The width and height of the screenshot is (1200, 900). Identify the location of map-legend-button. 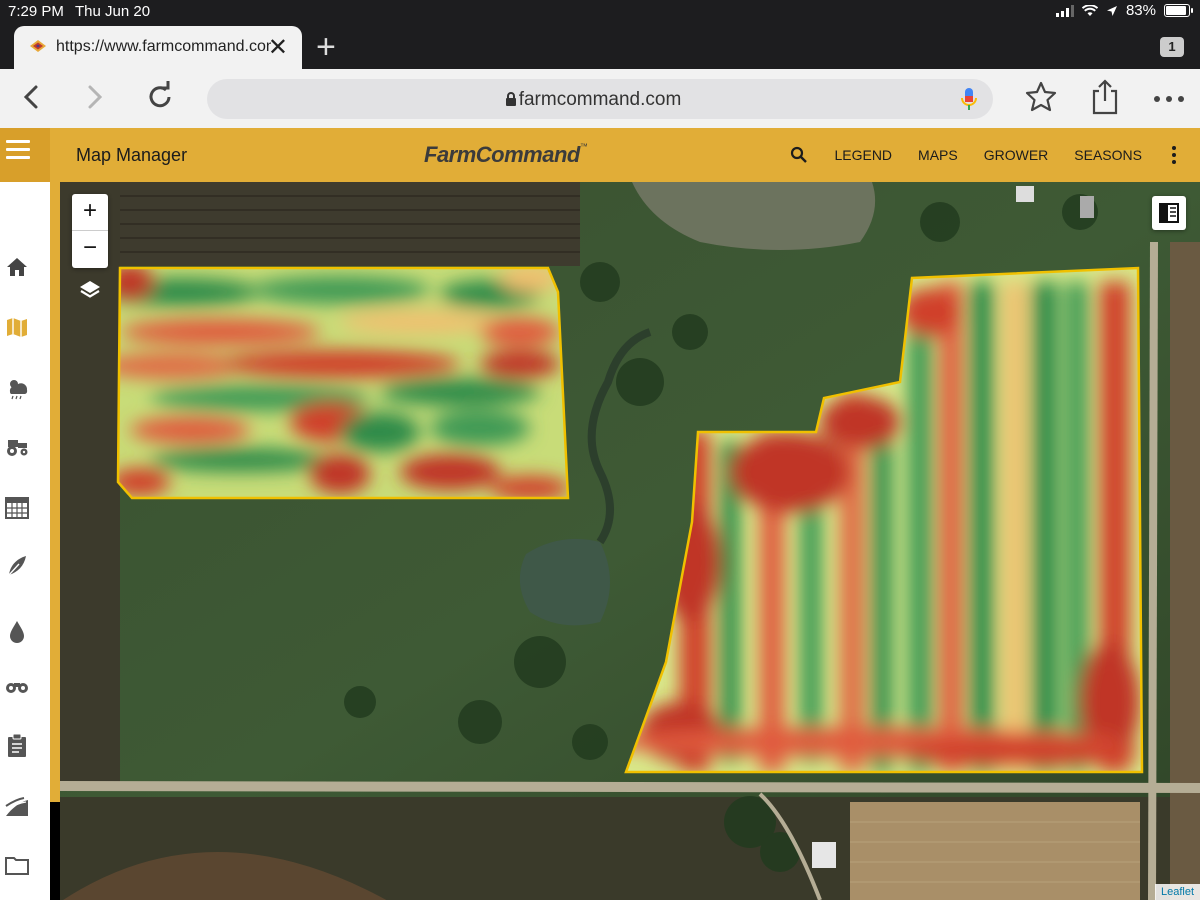
(1169, 213).